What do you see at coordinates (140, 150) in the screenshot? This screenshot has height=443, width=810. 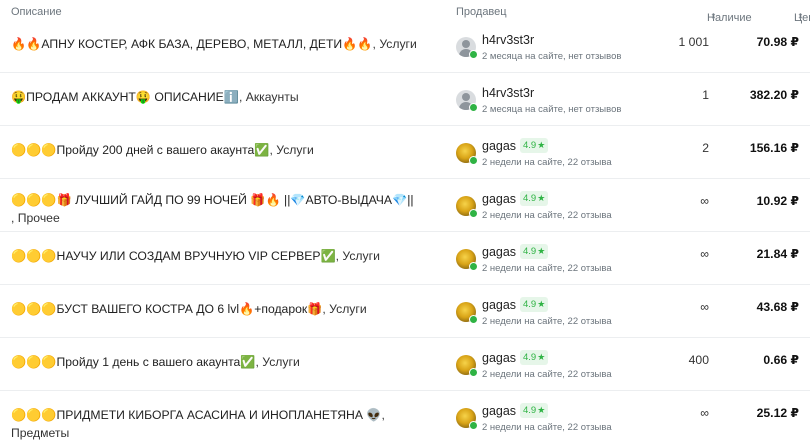 I see `offer-title: 🟡🟡🟡Пройду 200 дней с вашего акаунта✅` at bounding box center [140, 150].